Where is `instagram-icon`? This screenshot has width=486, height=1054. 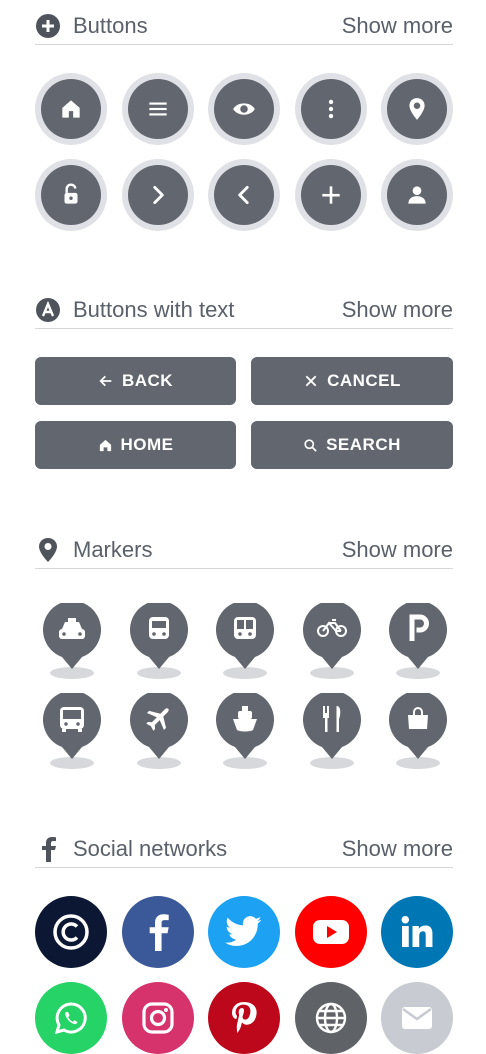
instagram-icon is located at coordinates (157, 1018).